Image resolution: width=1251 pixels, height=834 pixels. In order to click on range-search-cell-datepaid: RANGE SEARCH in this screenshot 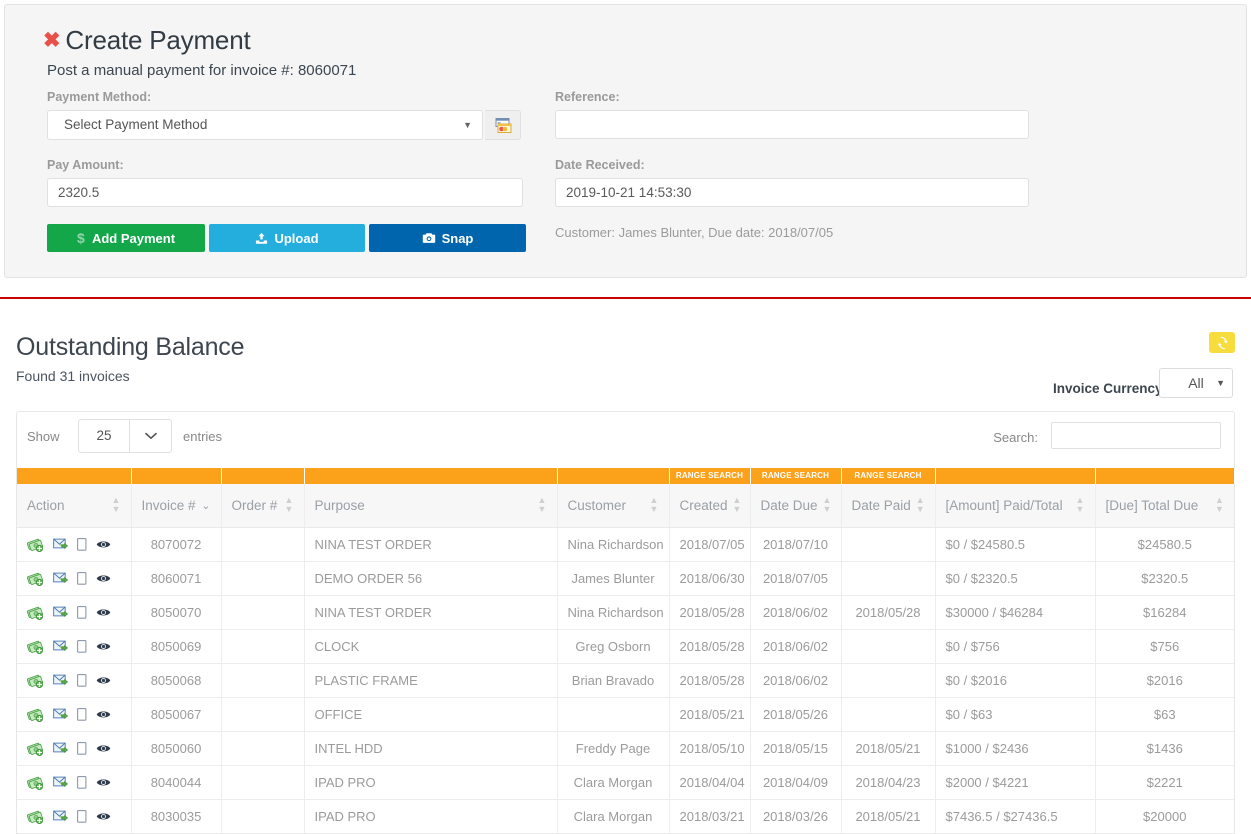, I will do `click(888, 476)`.